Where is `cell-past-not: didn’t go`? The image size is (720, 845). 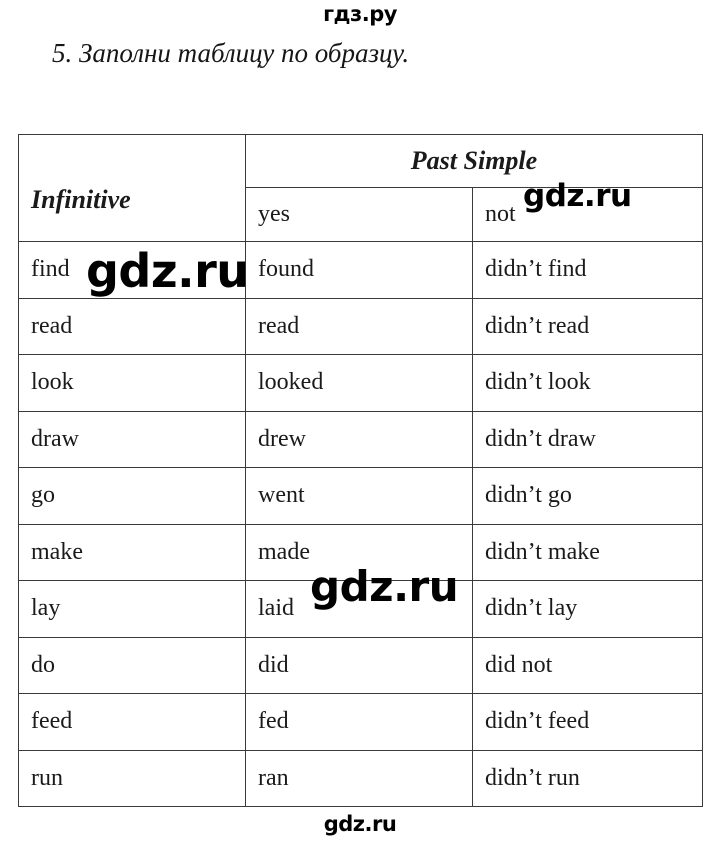 cell-past-not: didn’t go is located at coordinates (587, 496).